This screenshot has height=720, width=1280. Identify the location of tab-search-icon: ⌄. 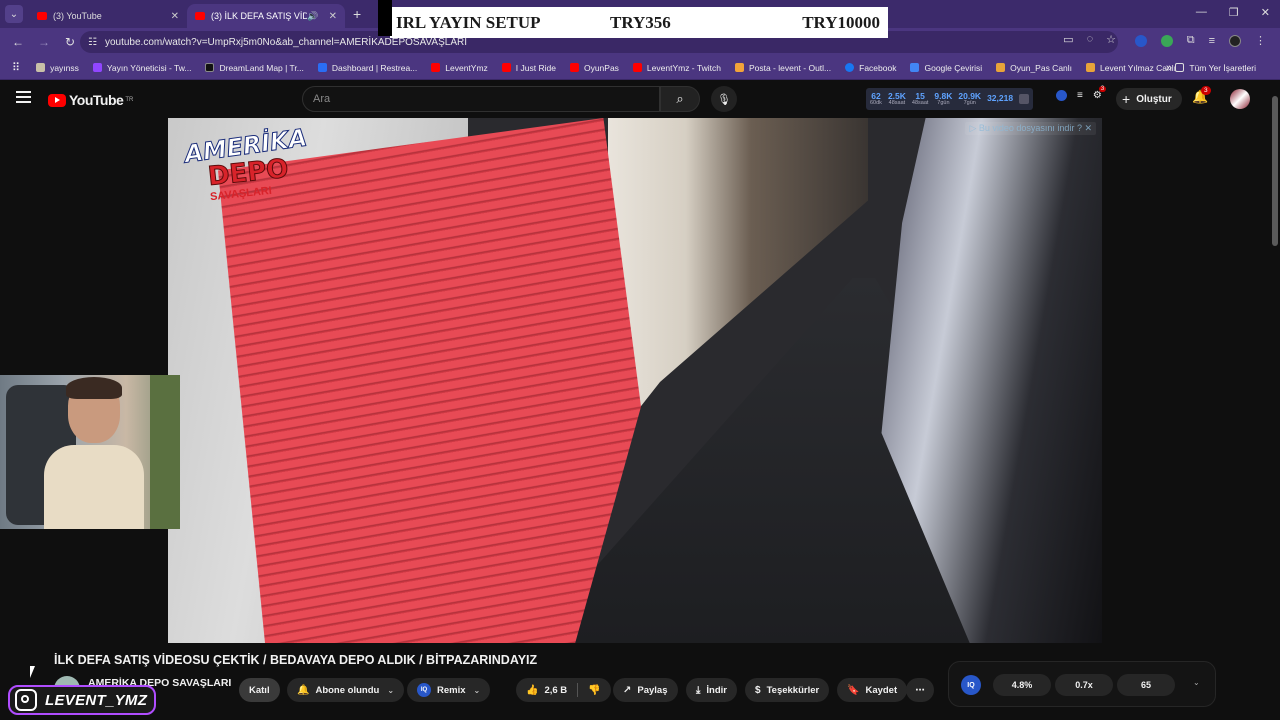
(14, 14).